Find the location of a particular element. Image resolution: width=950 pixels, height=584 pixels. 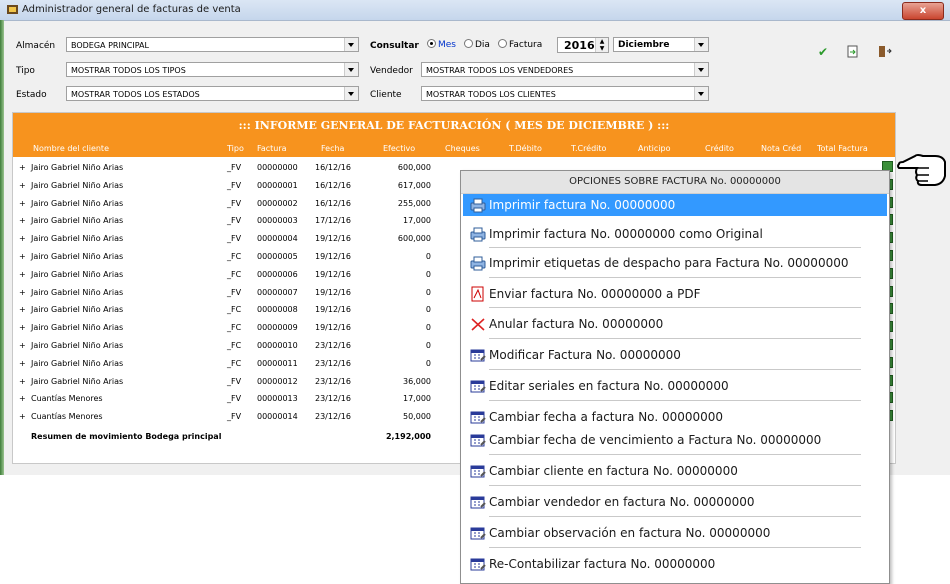

cliente-select: MOSTRAR TODOS LOS CLIENTES is located at coordinates (565, 93).